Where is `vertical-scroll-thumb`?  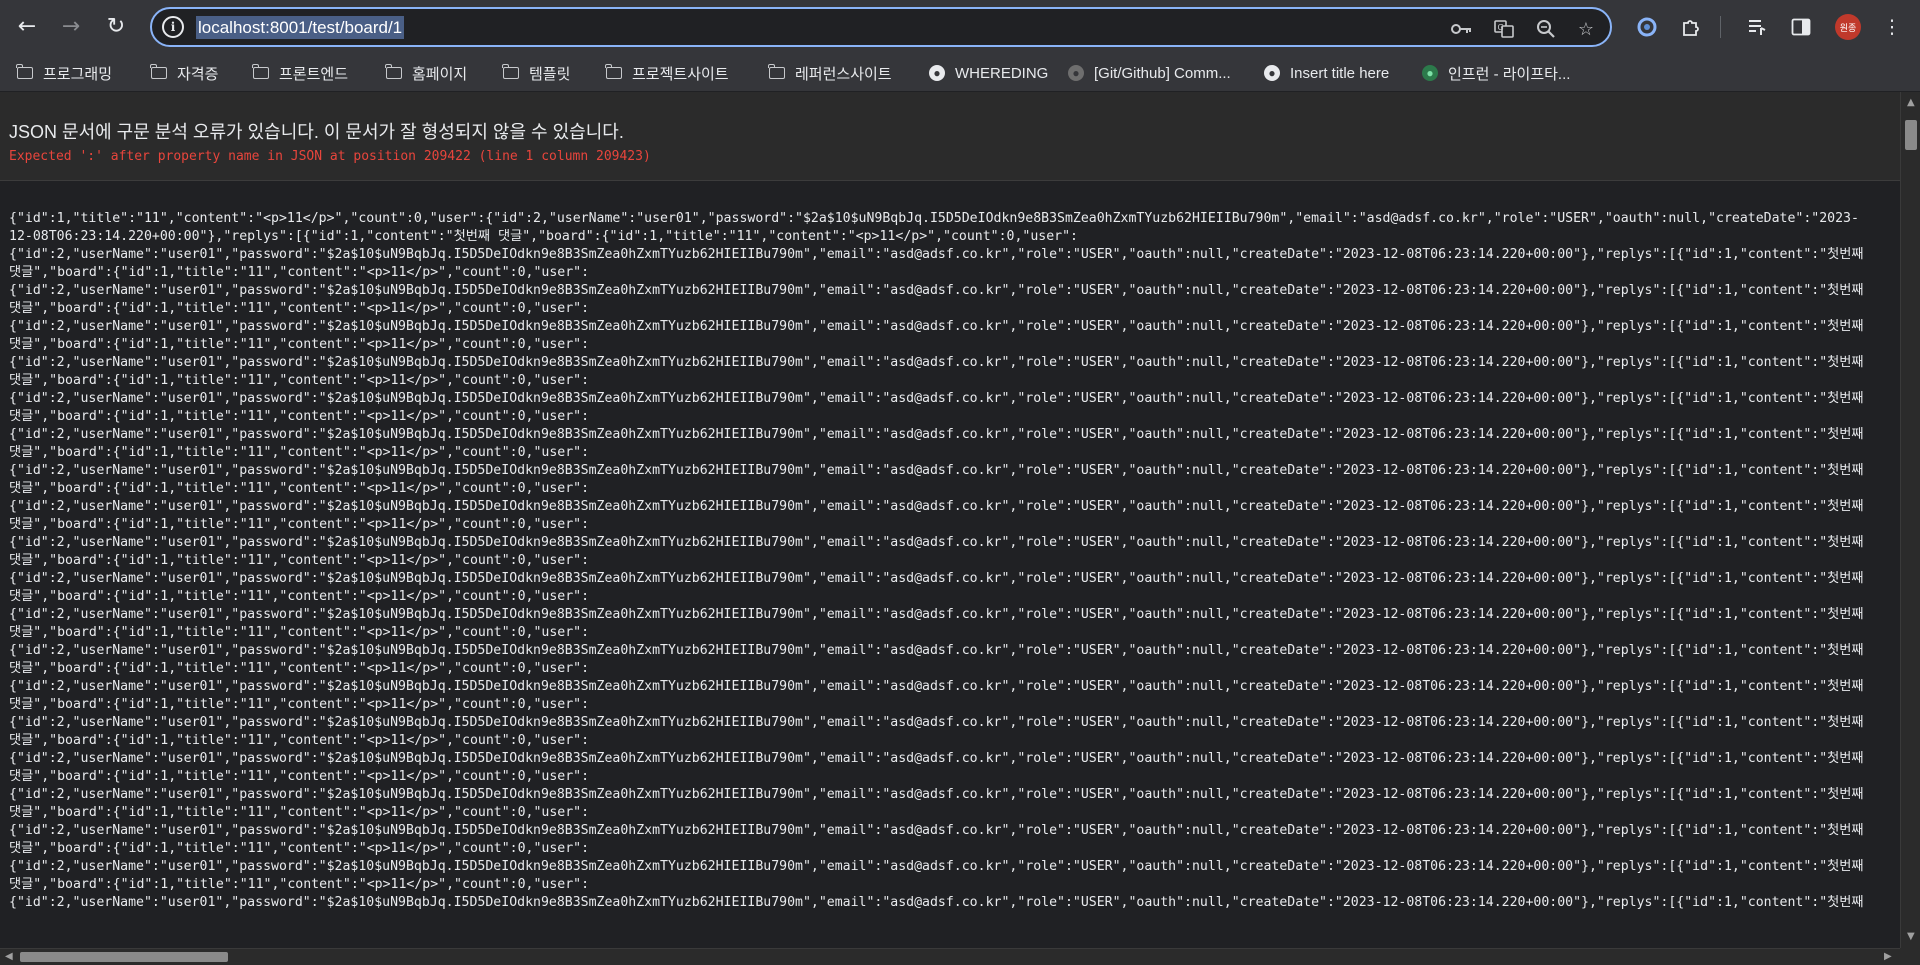 vertical-scroll-thumb is located at coordinates (1911, 135).